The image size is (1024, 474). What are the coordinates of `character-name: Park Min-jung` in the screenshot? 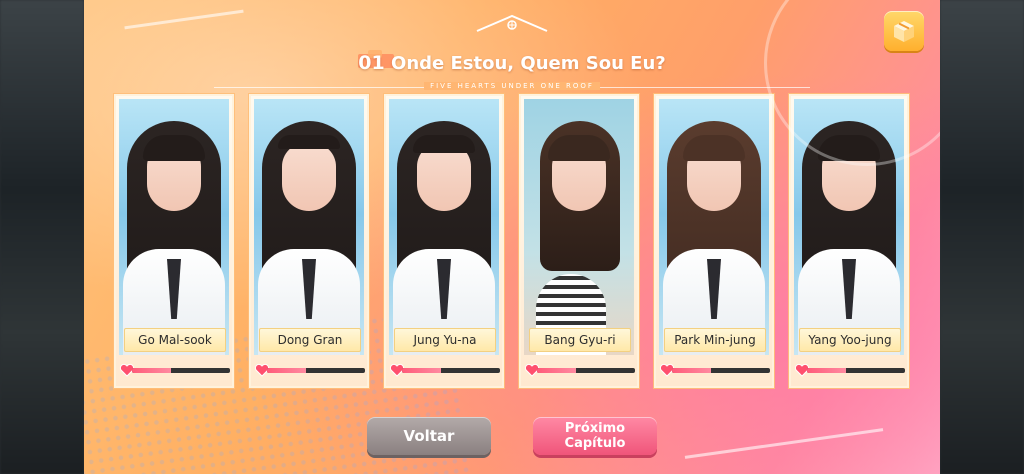 It's located at (715, 340).